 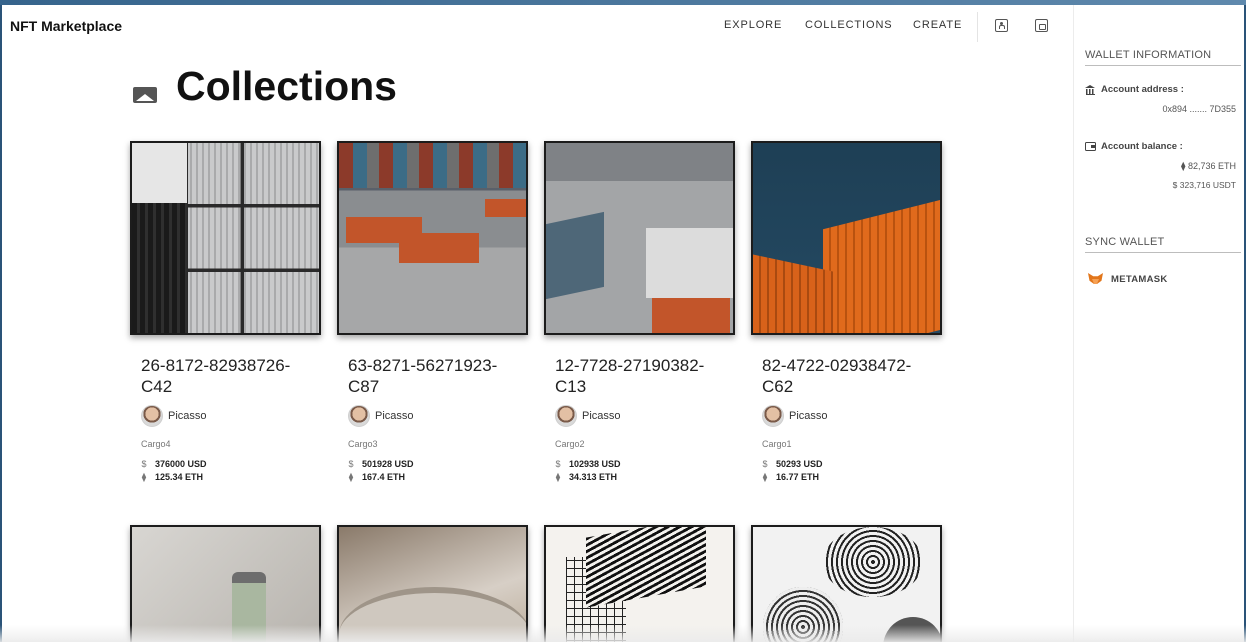 I want to click on balance-usdt: $ 323,716 USDT, so click(x=1204, y=185).